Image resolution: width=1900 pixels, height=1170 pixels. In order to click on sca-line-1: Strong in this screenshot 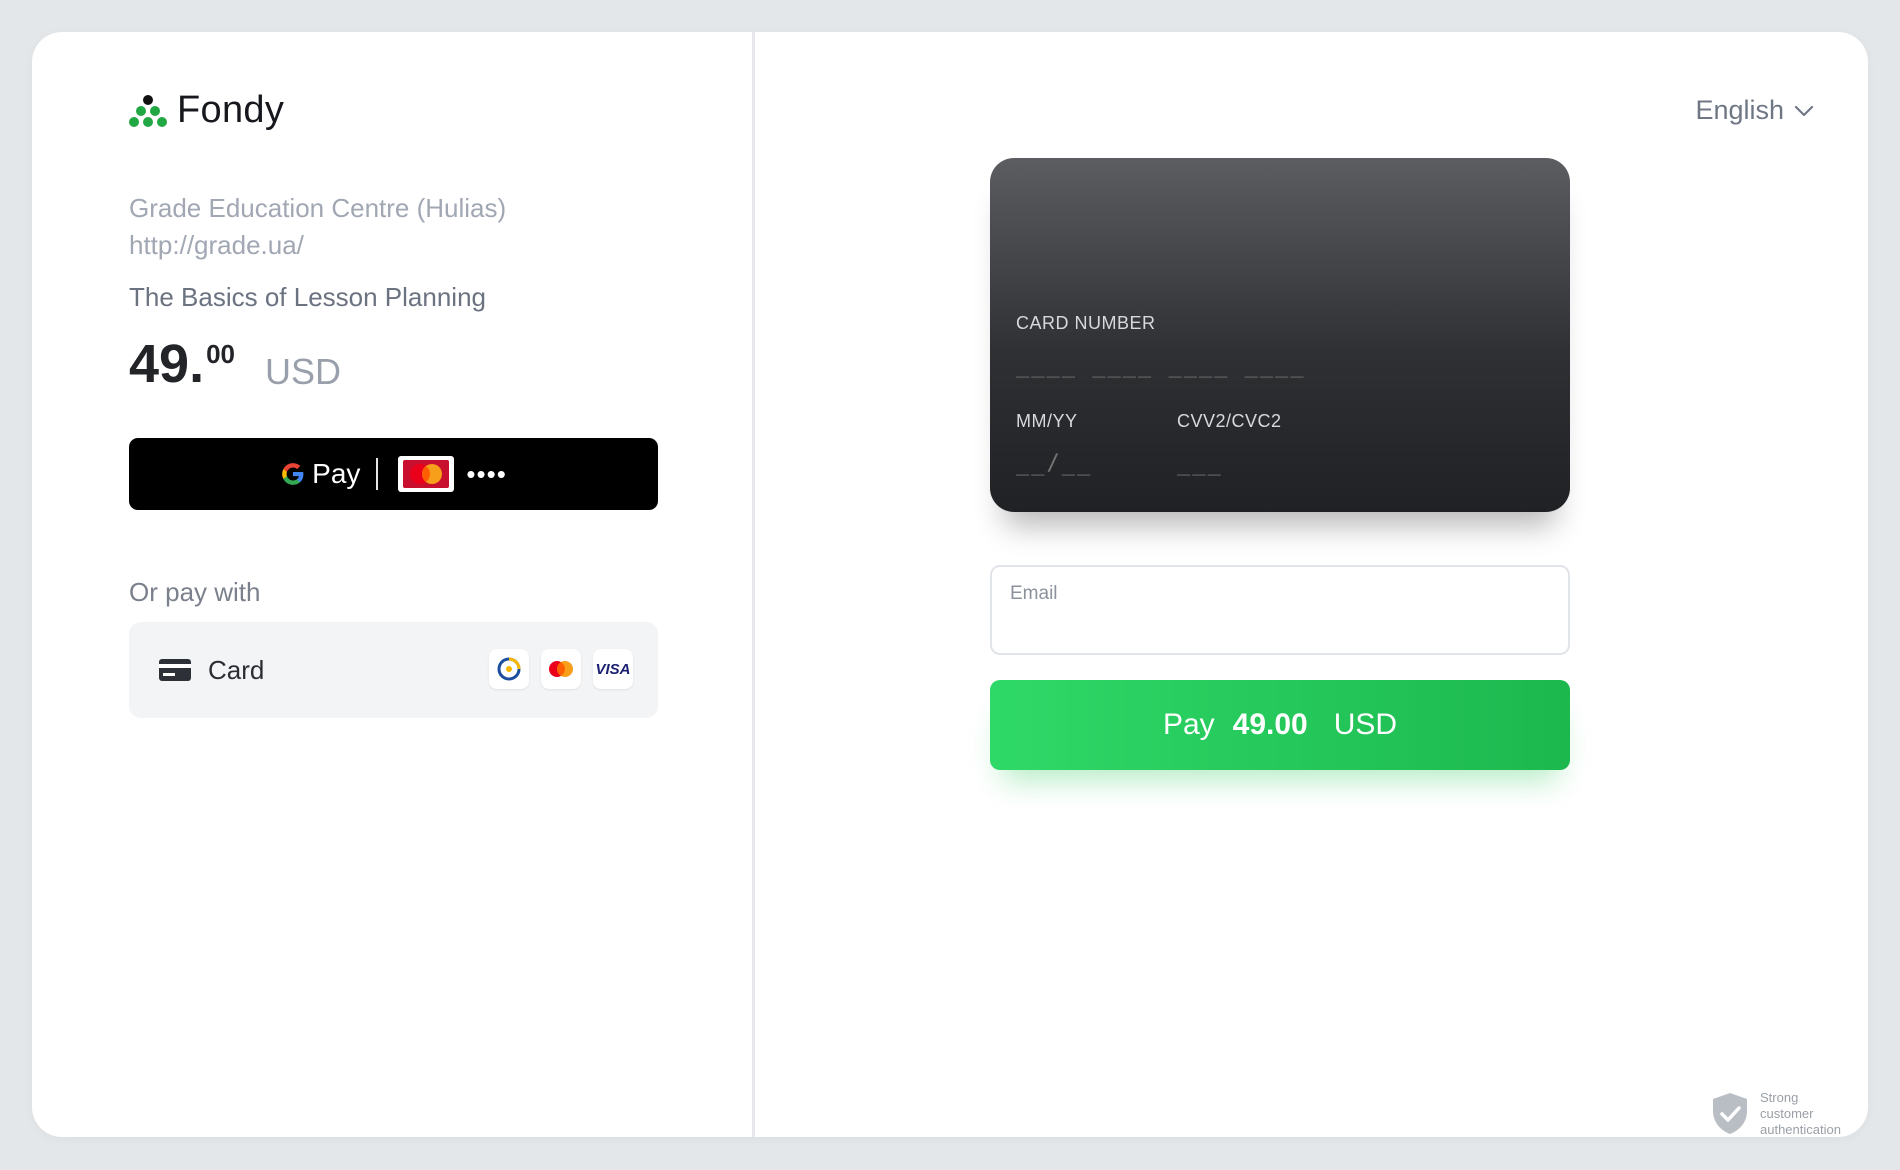, I will do `click(1779, 1097)`.